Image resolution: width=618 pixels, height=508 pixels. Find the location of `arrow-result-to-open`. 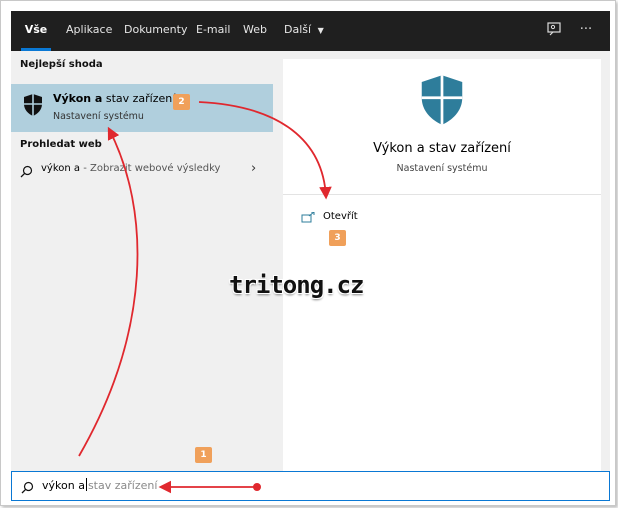

arrow-result-to-open is located at coordinates (265, 150).